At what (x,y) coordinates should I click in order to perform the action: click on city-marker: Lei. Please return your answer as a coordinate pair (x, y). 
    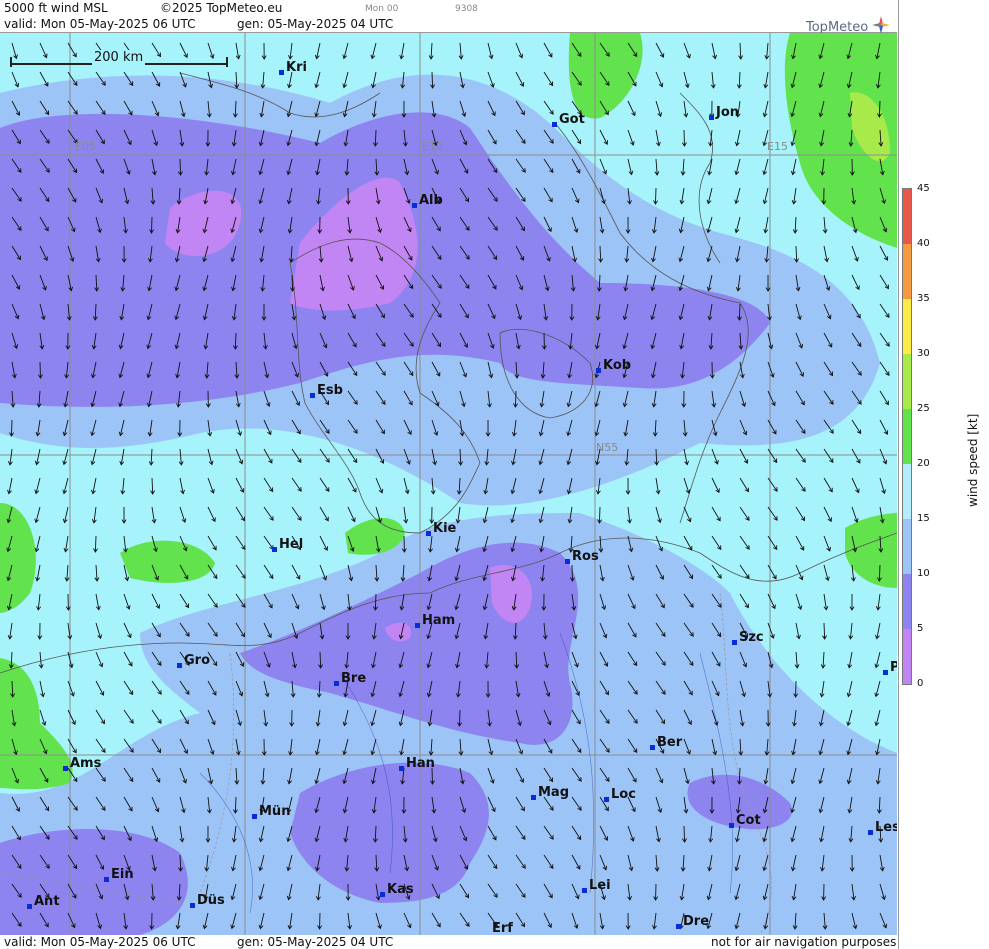
    Looking at the image, I should click on (596, 885).